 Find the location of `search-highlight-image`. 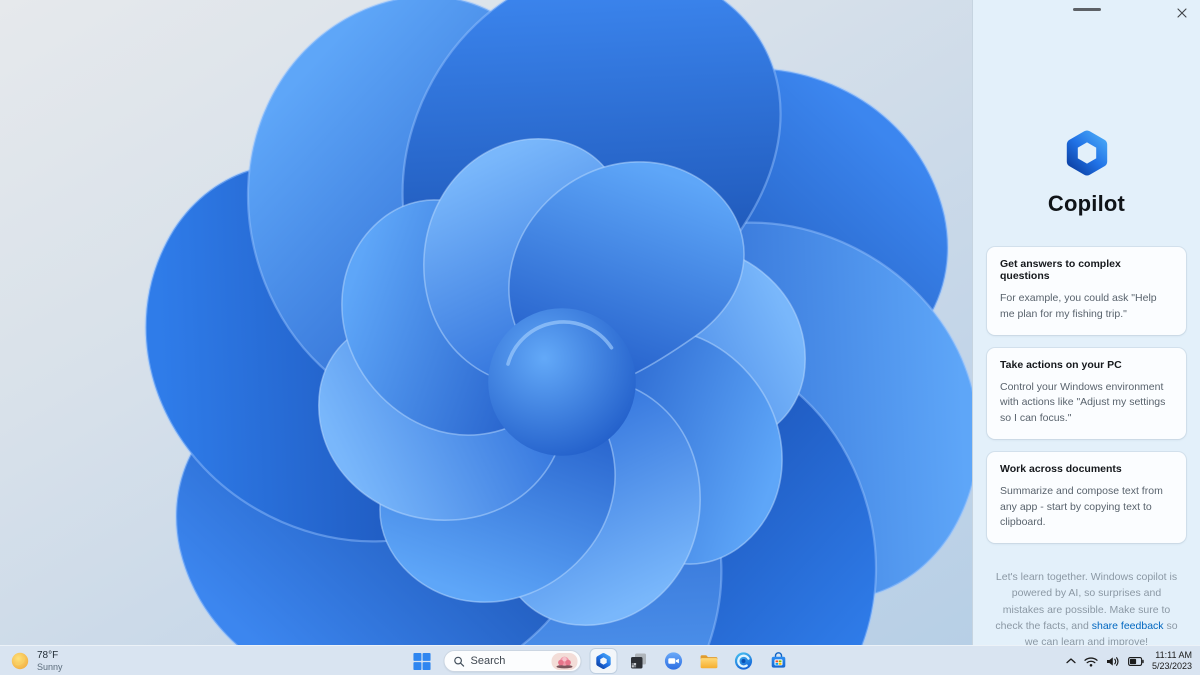

search-highlight-image is located at coordinates (564, 661).